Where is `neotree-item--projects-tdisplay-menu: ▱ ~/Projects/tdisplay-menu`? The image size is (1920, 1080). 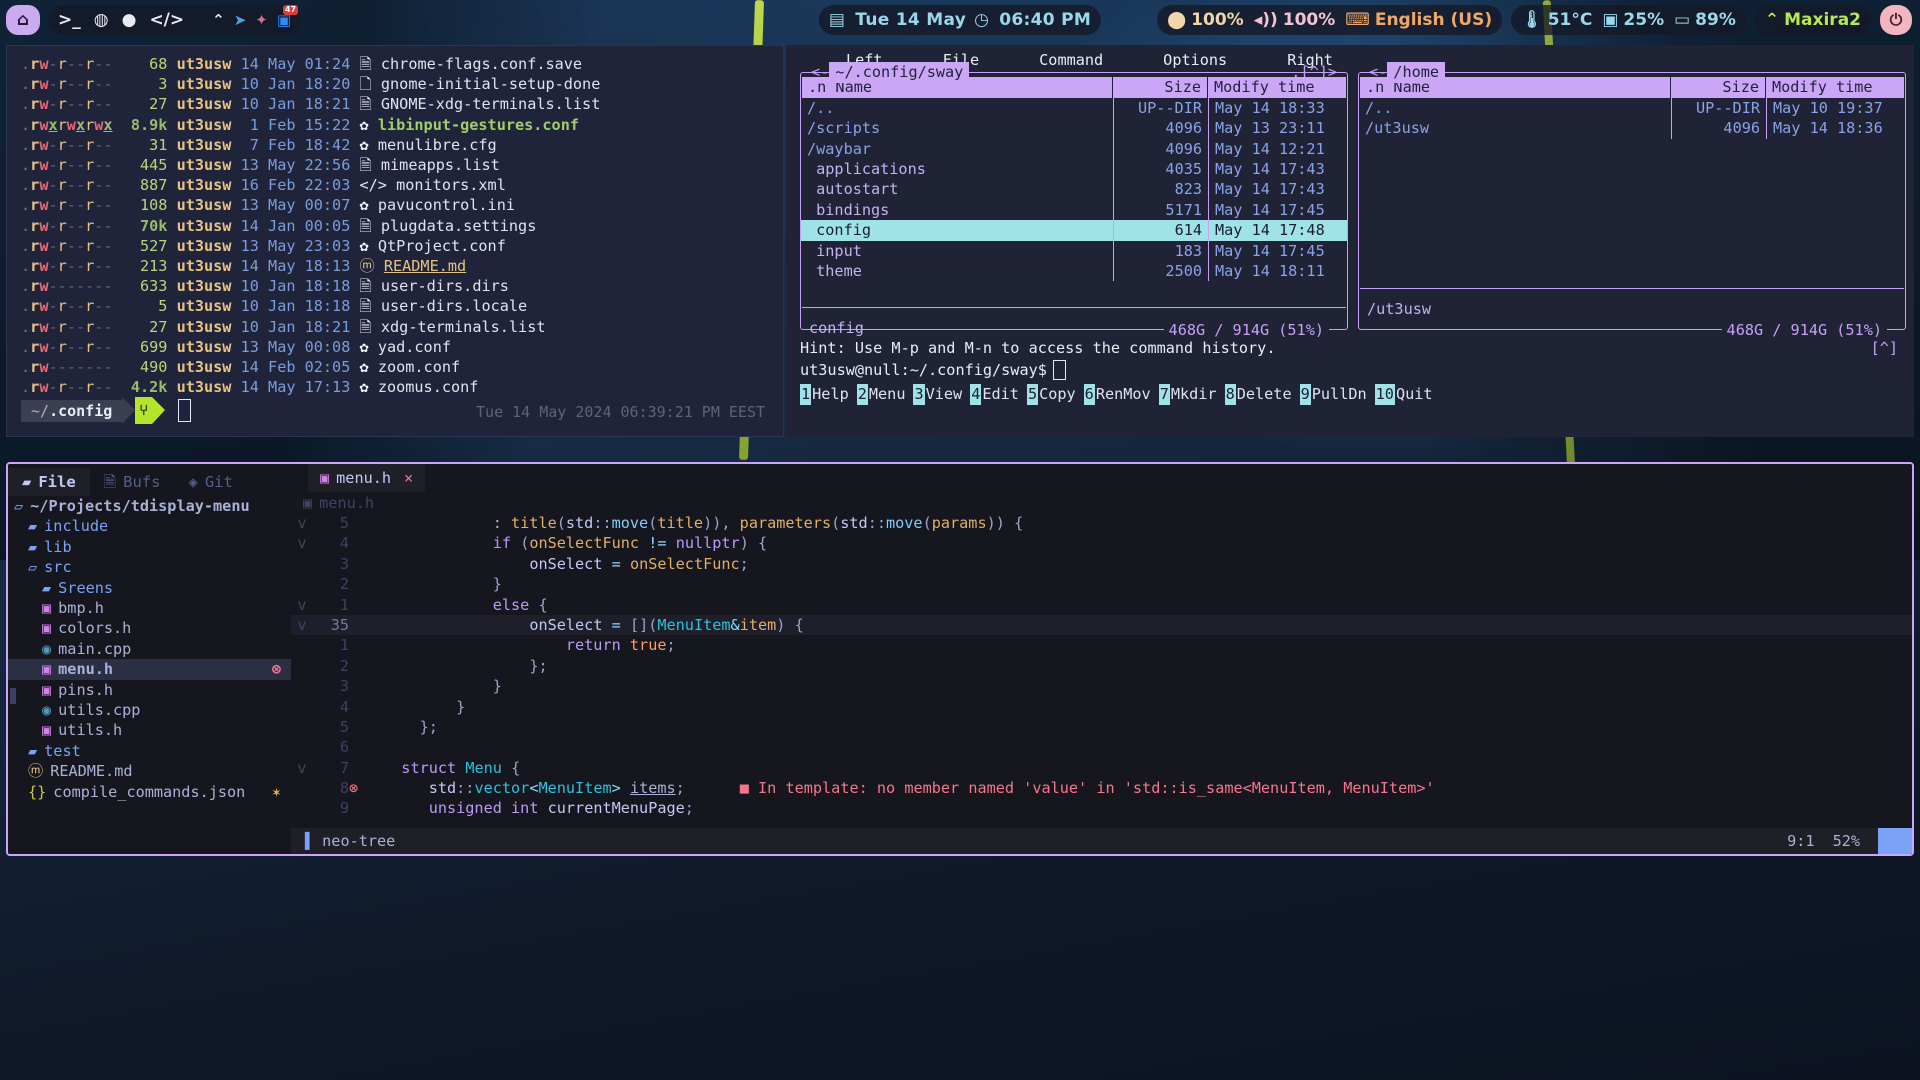
neotree-item--projects-tdisplay-menu: ▱ ~/Projects/tdisplay-menu is located at coordinates (149, 506).